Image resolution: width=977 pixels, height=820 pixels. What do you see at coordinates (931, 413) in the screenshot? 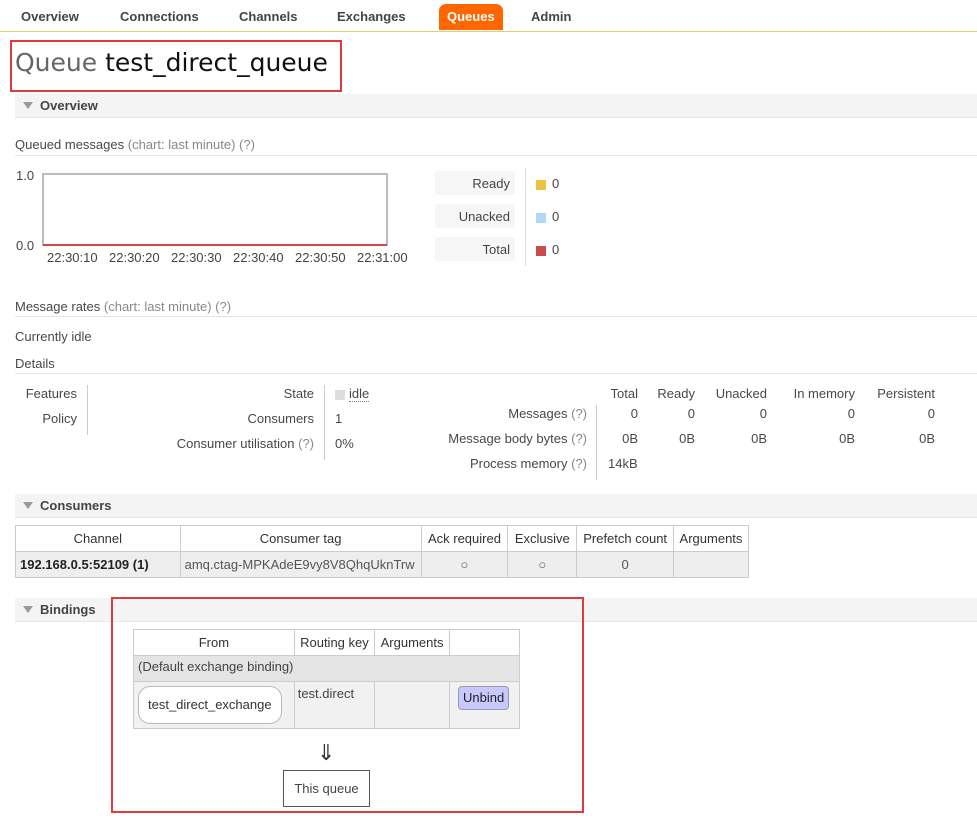
I see `messages-persistent: 0` at bounding box center [931, 413].